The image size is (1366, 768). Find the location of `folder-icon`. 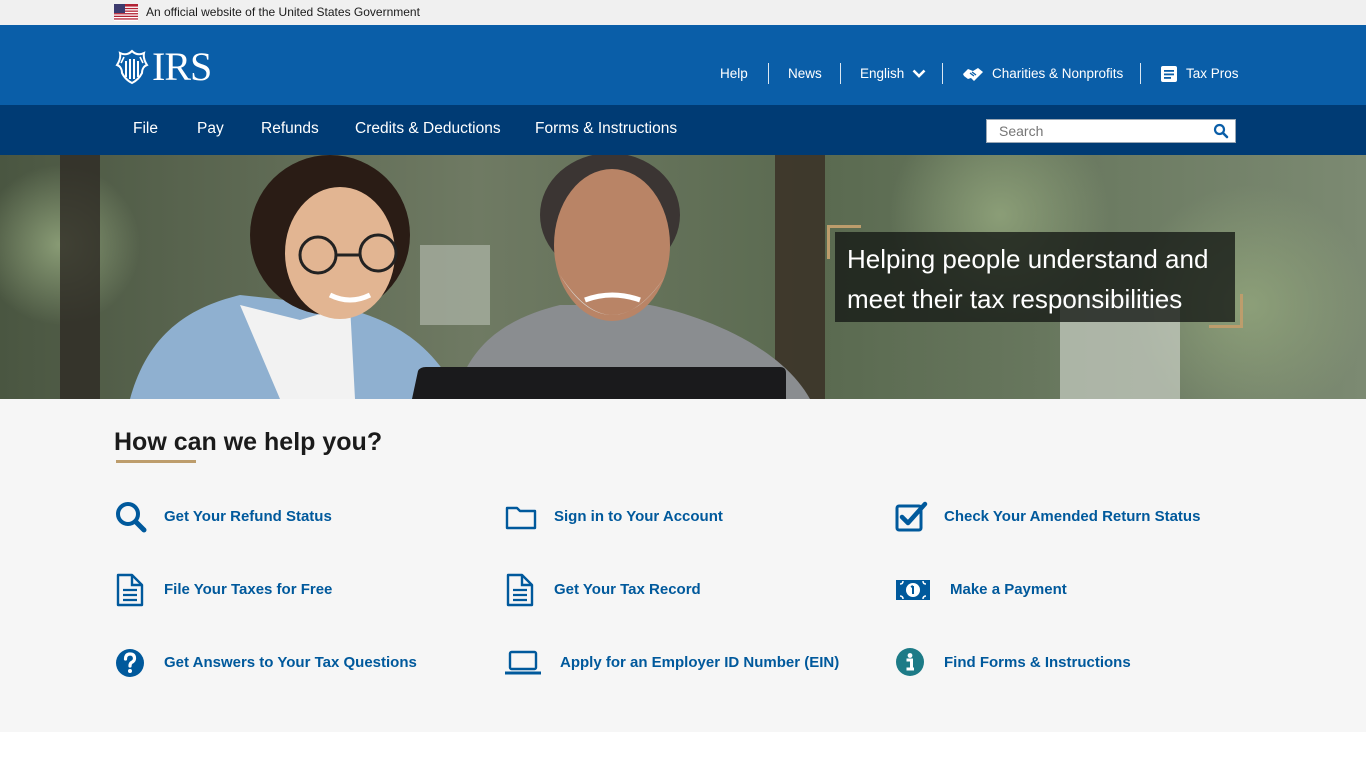

folder-icon is located at coordinates (521, 518).